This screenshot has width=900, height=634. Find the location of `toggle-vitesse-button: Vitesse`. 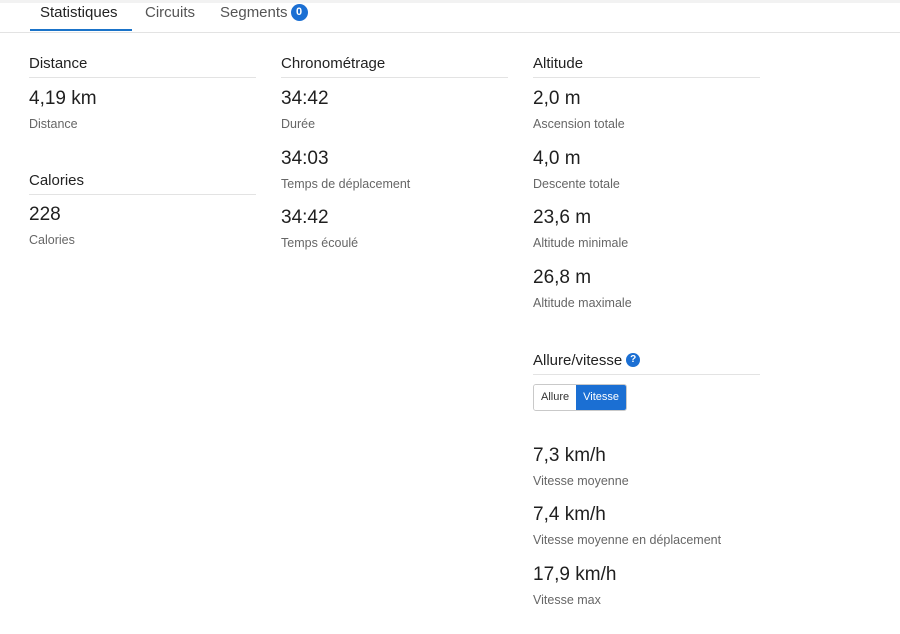

toggle-vitesse-button: Vitesse is located at coordinates (601, 397).